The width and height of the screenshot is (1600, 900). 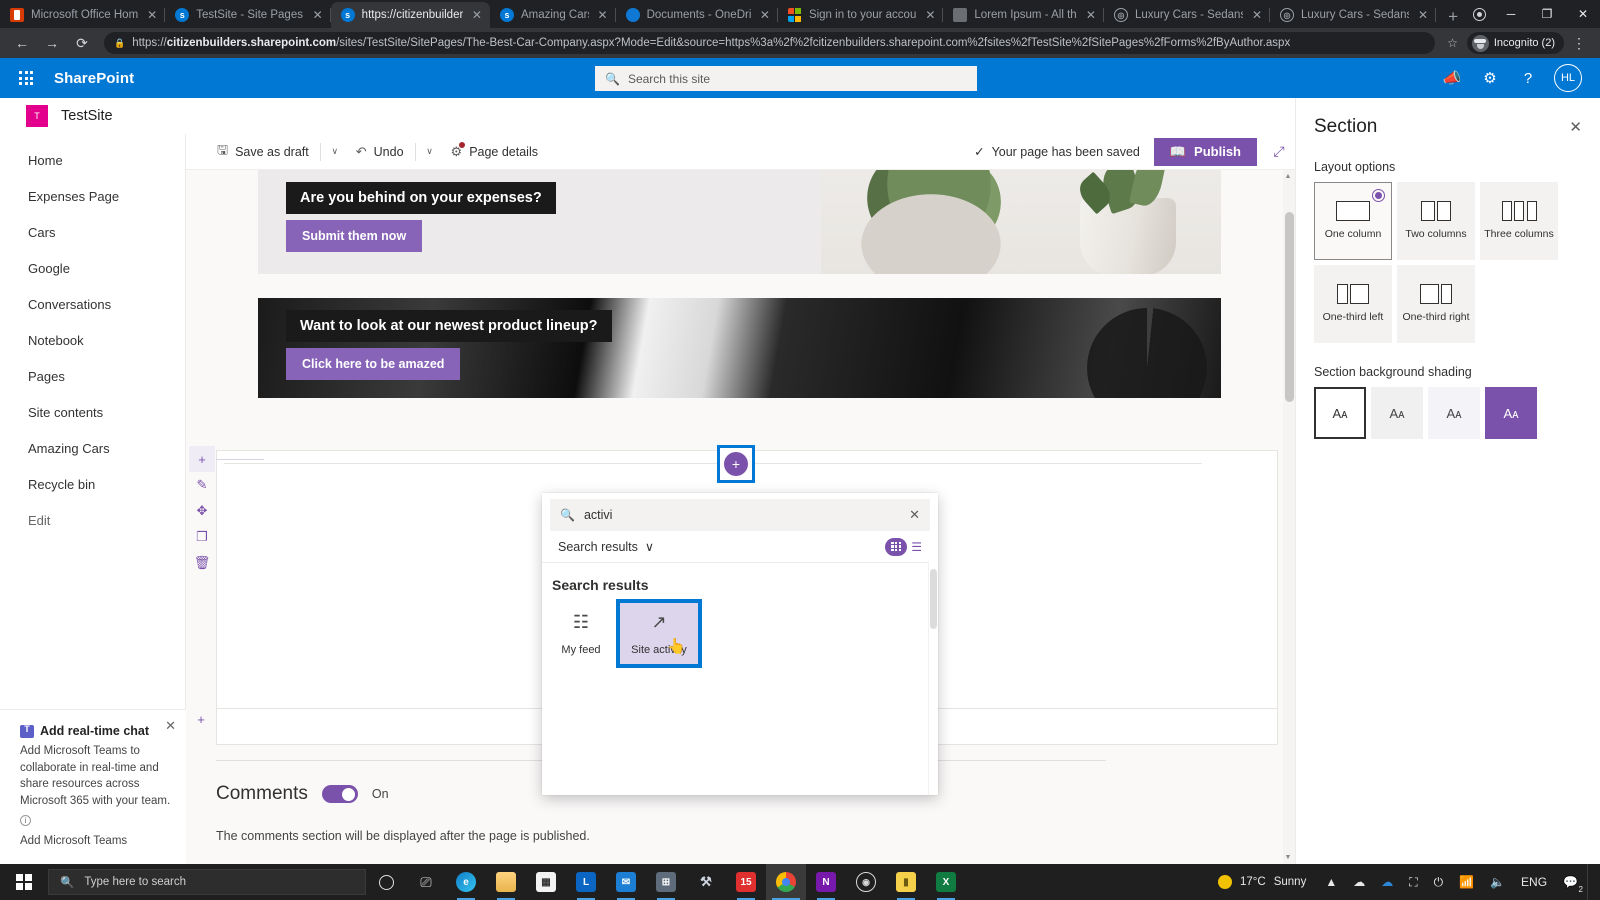 What do you see at coordinates (248, 15) in the screenshot?
I see `browser-tab: s TestSite - Site Pages - ✕` at bounding box center [248, 15].